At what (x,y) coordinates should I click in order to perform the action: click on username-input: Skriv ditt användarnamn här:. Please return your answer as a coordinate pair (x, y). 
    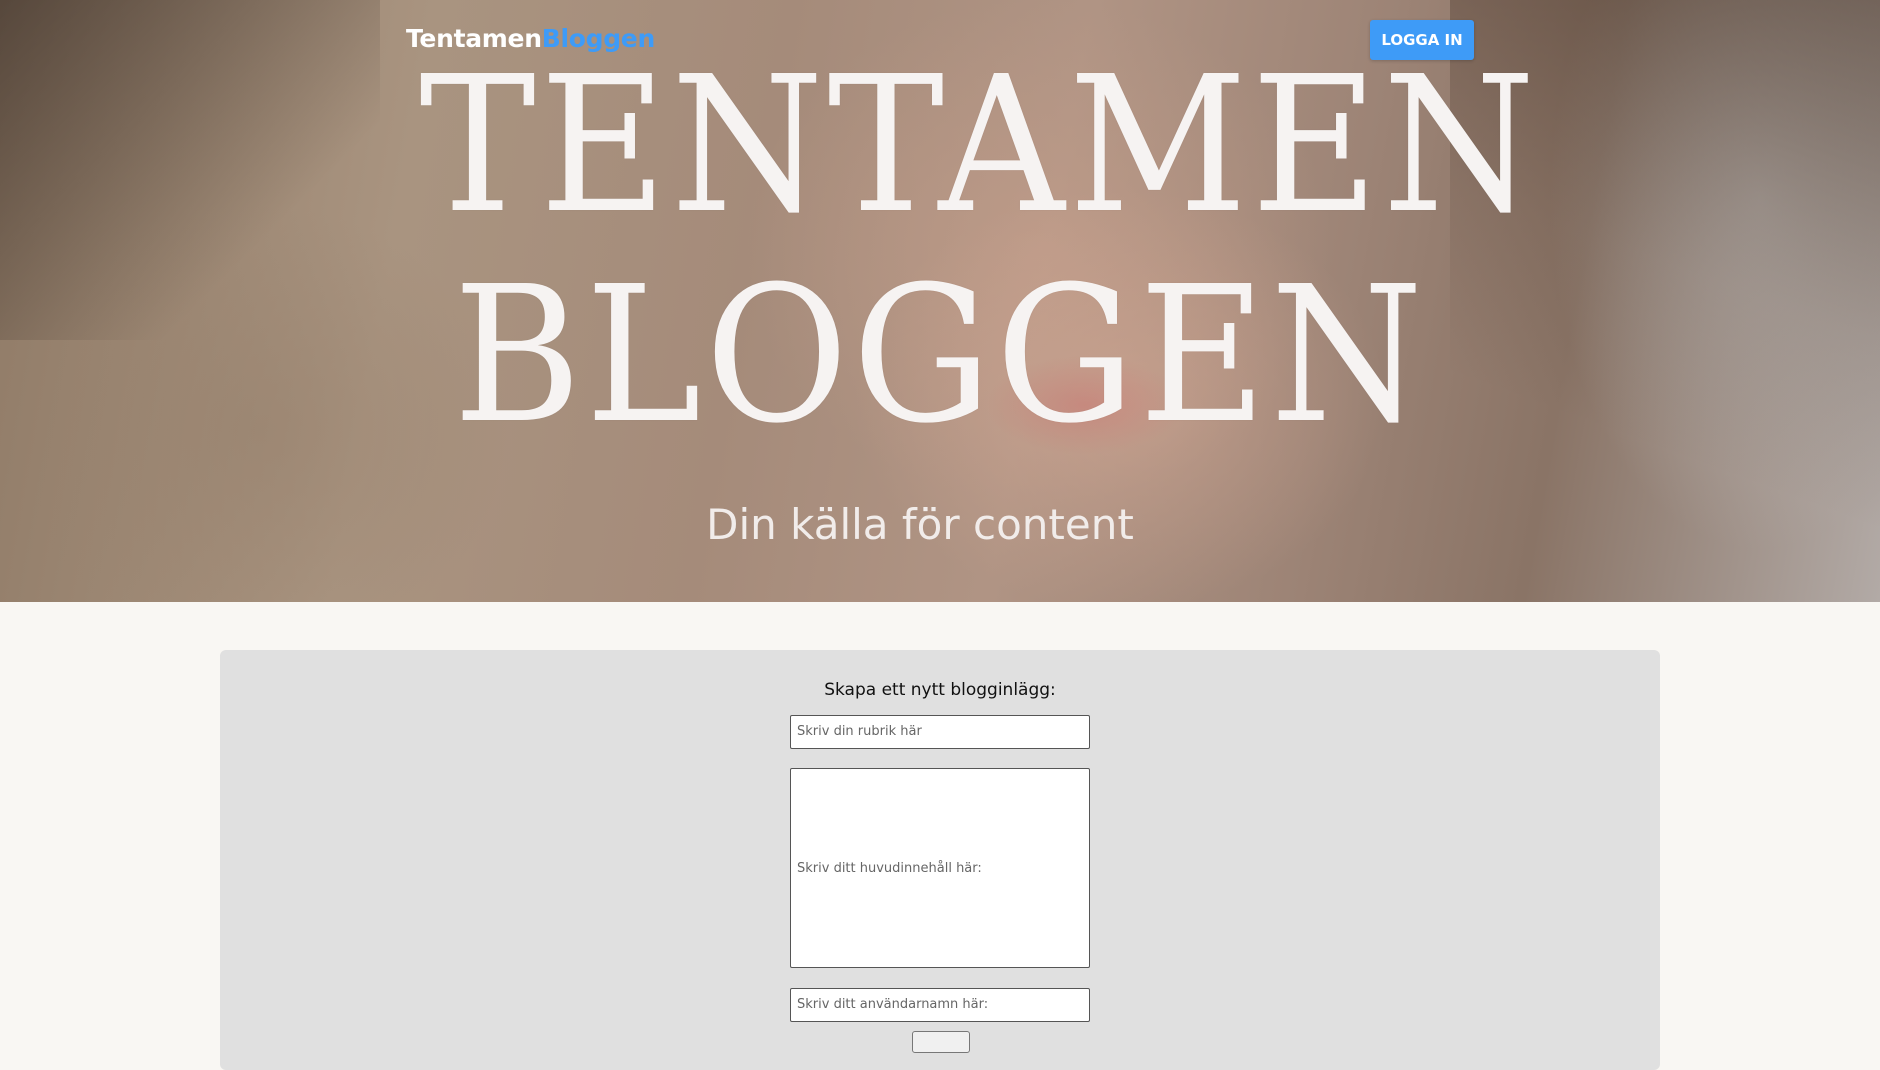
    Looking at the image, I should click on (940, 1005).